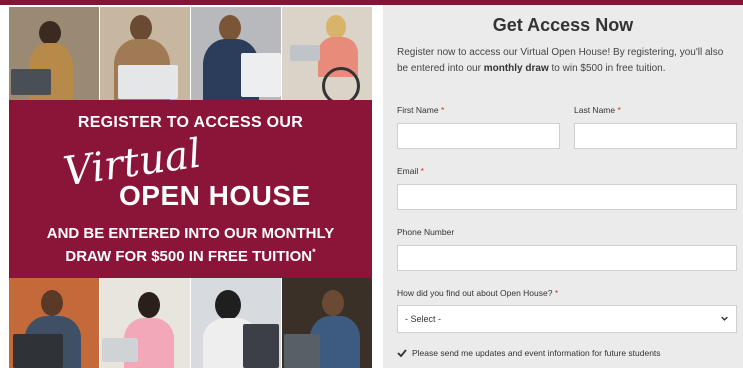 The height and width of the screenshot is (368, 743). What do you see at coordinates (190, 233) in the screenshot?
I see `banner-draw-line-1: AND BE ENTERED INTO OUR MONTHLY` at bounding box center [190, 233].